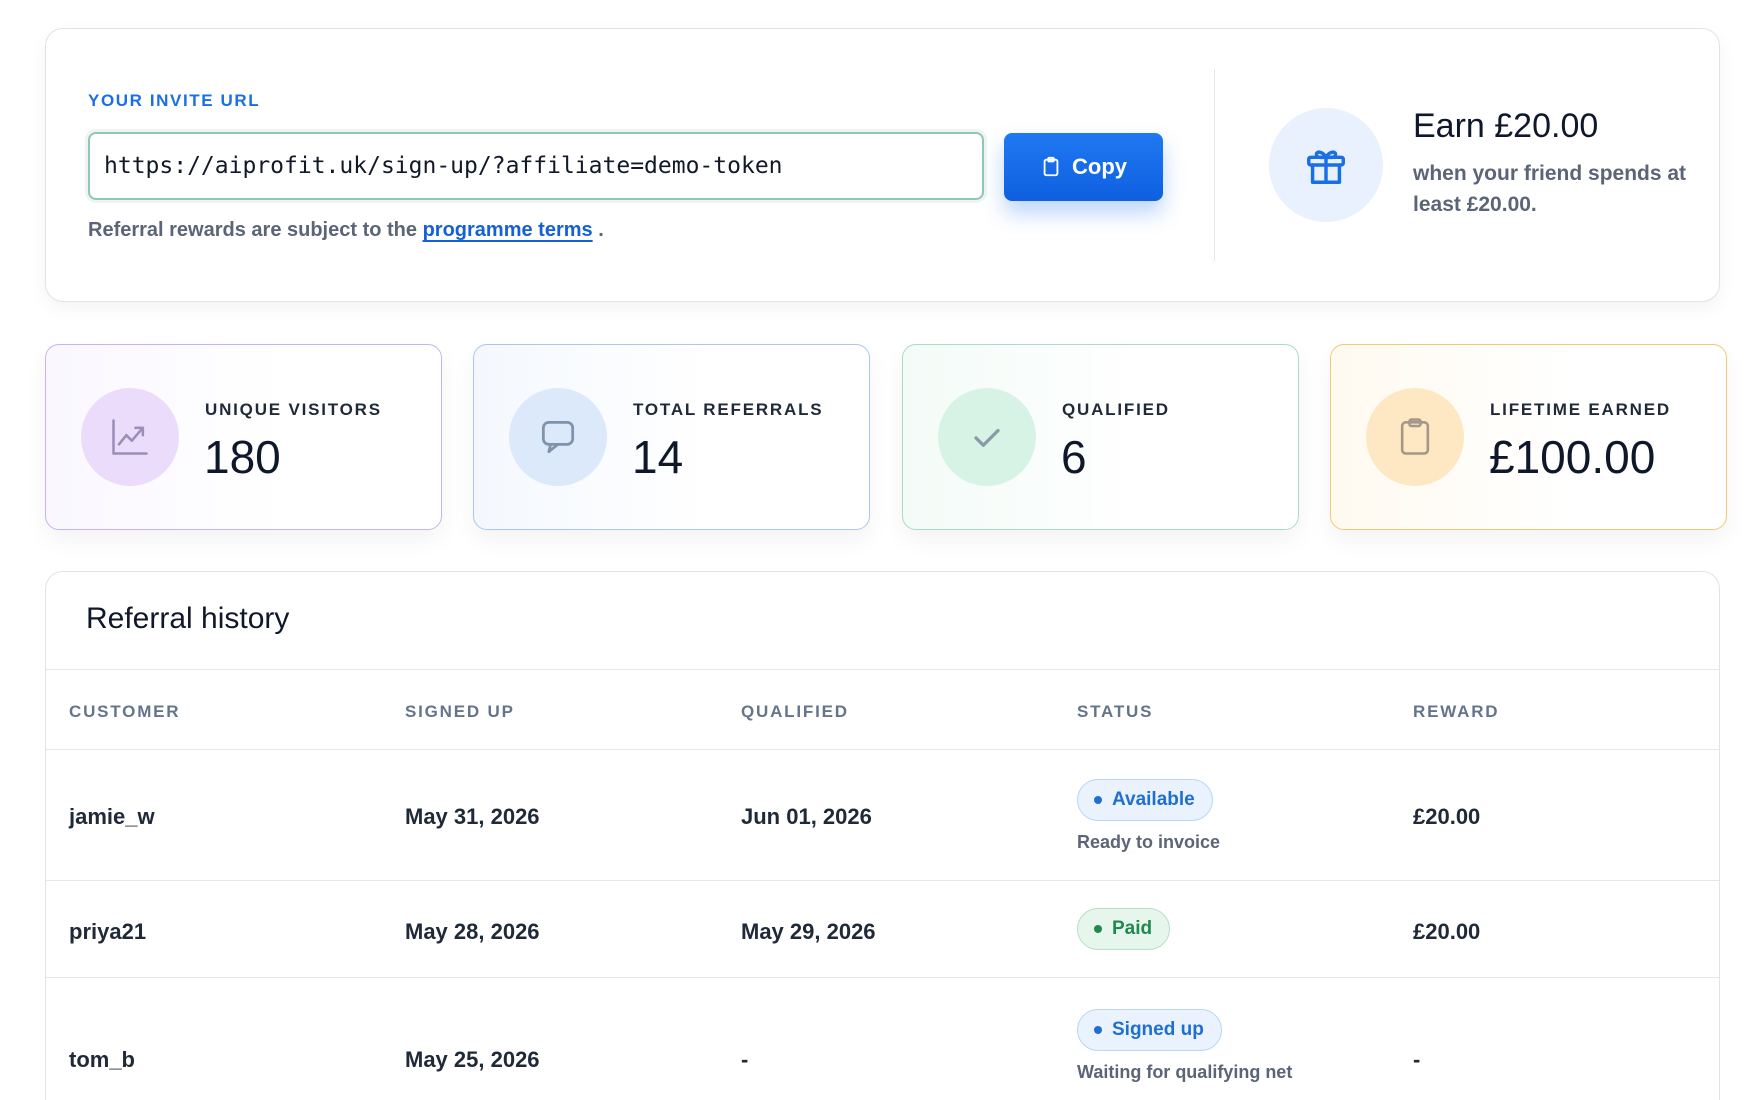  I want to click on stat-label: TOTAL REFERRALS, so click(728, 409).